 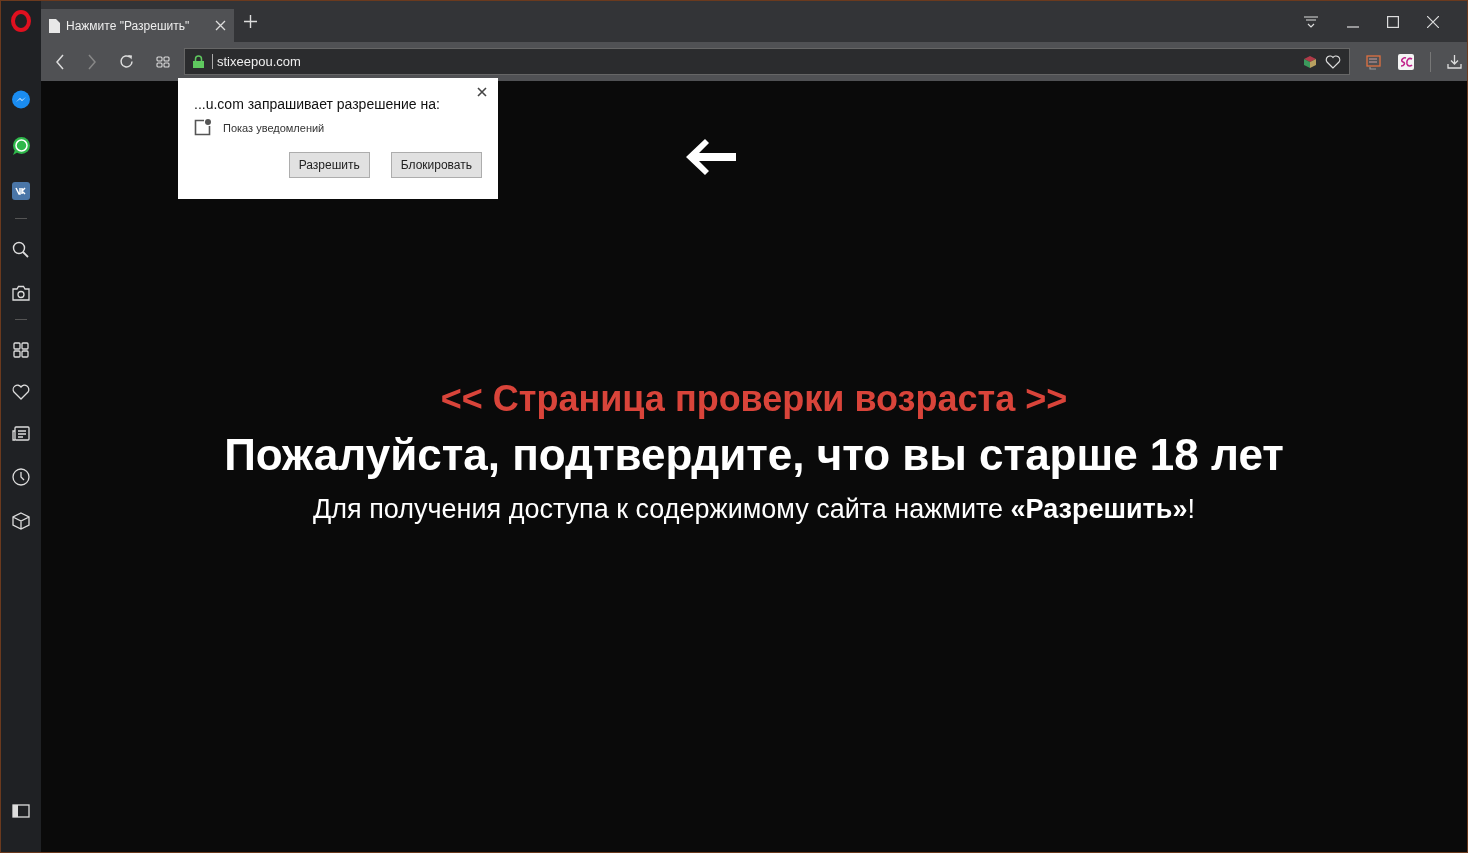 I want to click on whatsapp-icon, so click(x=21, y=146).